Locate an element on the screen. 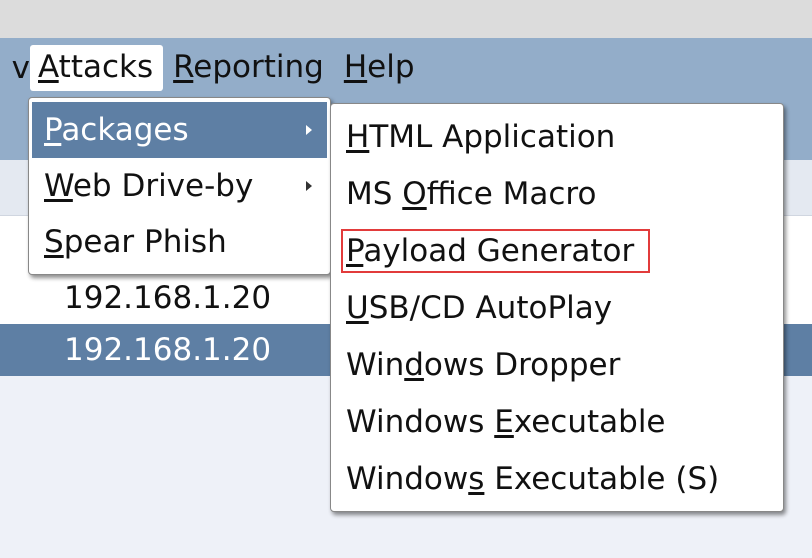 The height and width of the screenshot is (558, 812). menu-item: Windows Executable is located at coordinates (557, 421).